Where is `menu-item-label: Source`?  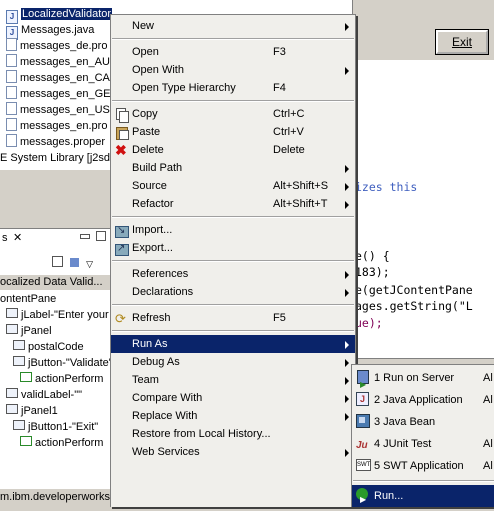
menu-item-label: Source is located at coordinates (149, 186).